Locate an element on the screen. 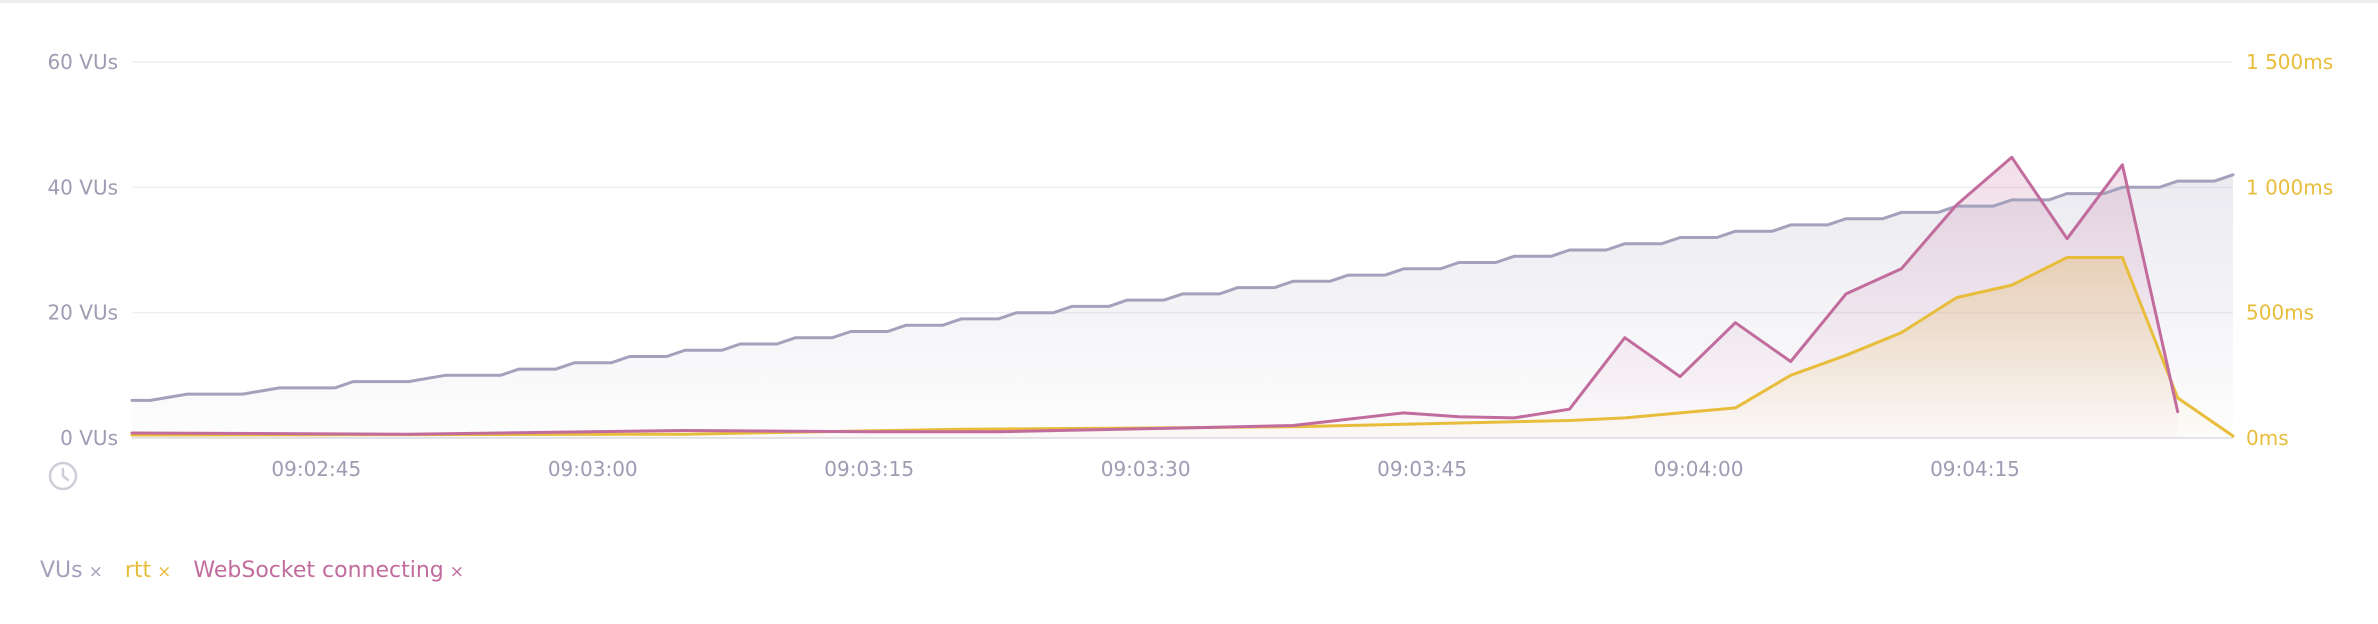 This screenshot has height=624, width=2378. legend-item-rtt: rtt × is located at coordinates (148, 570).